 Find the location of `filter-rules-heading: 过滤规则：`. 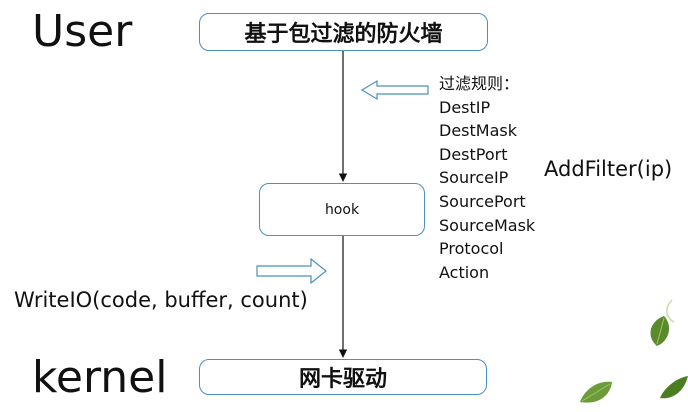

filter-rules-heading: 过滤规则： is located at coordinates (479, 83).